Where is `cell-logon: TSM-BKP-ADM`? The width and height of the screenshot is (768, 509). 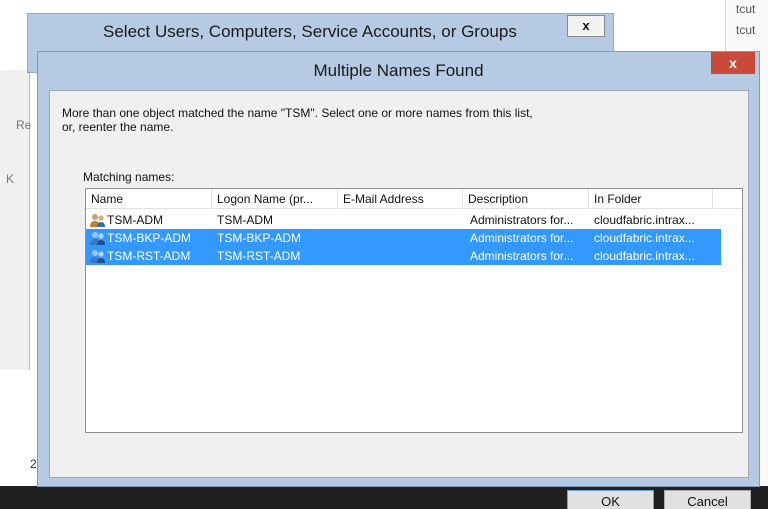 cell-logon: TSM-BKP-ADM is located at coordinates (259, 238).